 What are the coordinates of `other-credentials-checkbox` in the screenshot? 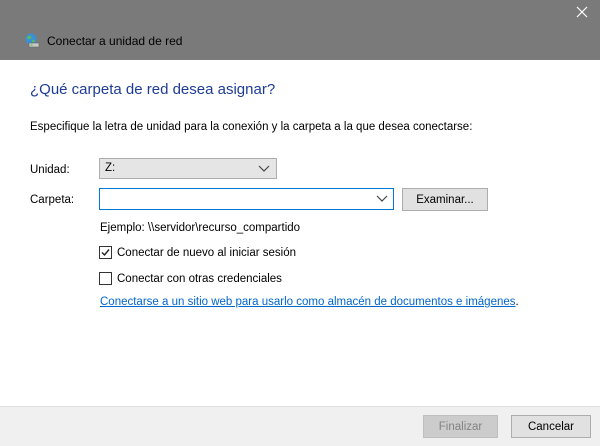 It's located at (105, 278).